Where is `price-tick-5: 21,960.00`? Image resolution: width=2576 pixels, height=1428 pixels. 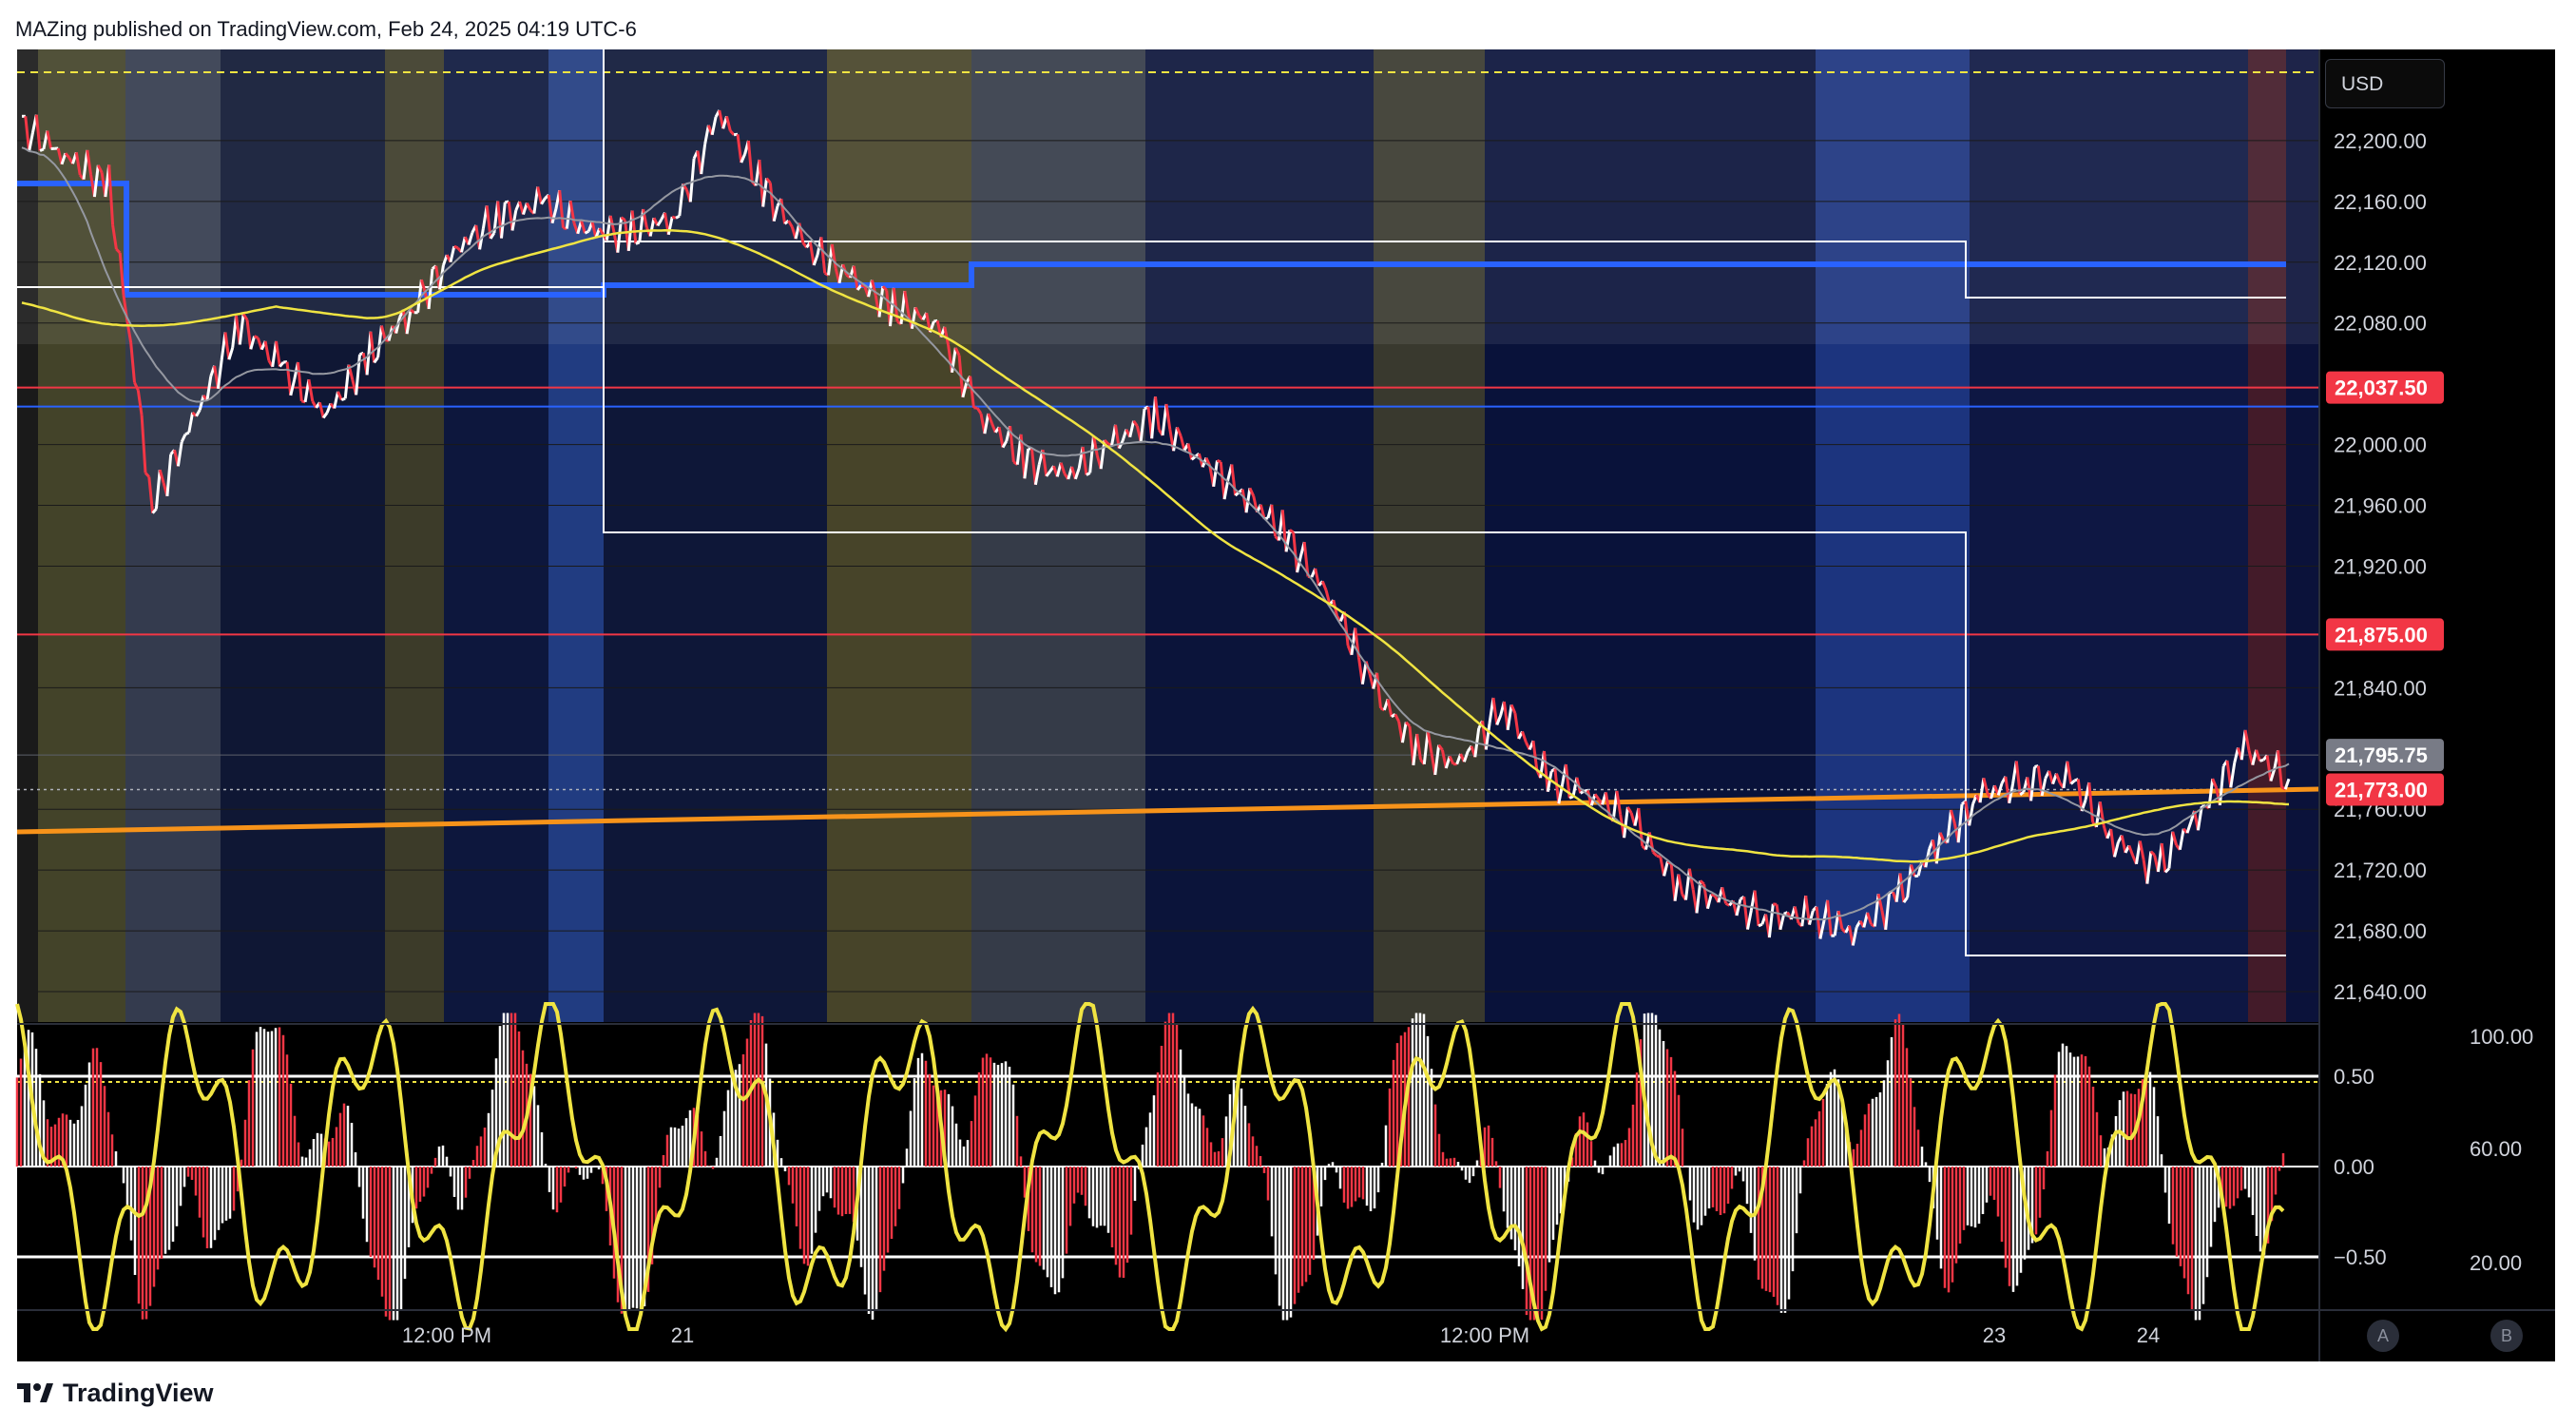
price-tick-5: 21,960.00 is located at coordinates (2380, 506).